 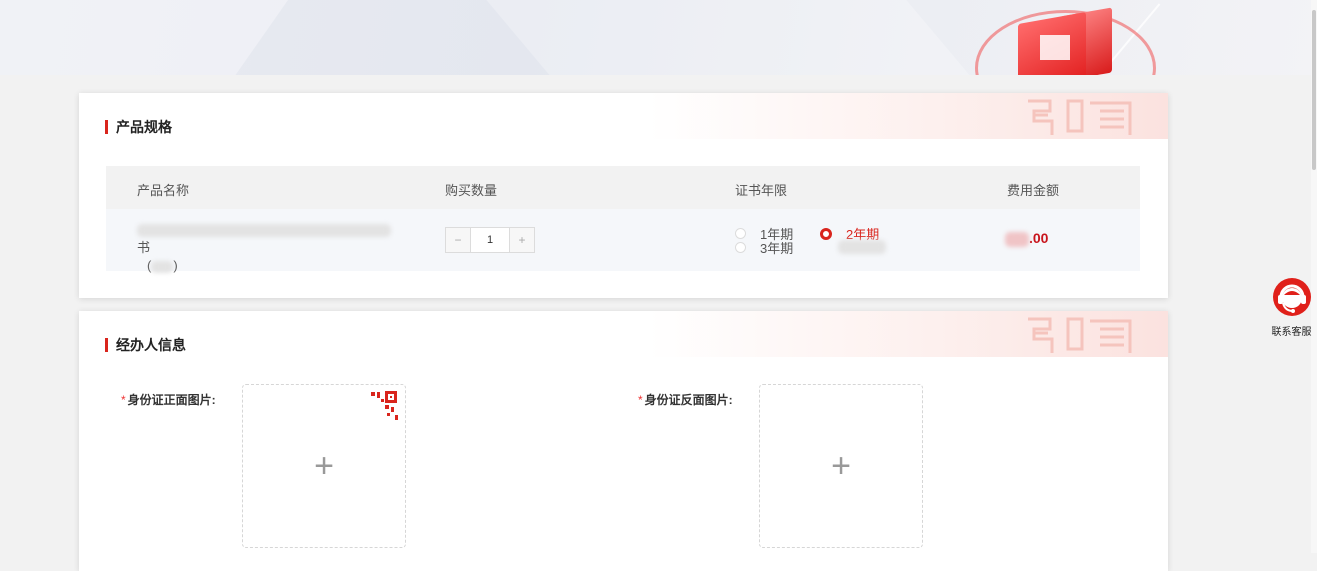 I want to click on table-row: 书 () − 1 + 1年期 2年期 3年期 .00, so click(x=623, y=241).